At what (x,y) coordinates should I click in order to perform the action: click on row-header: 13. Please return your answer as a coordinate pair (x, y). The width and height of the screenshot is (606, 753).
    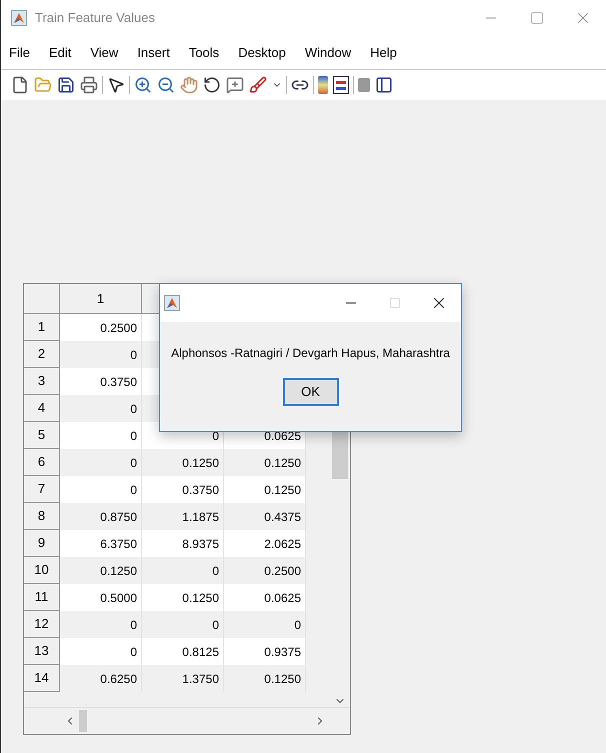
    Looking at the image, I should click on (42, 651).